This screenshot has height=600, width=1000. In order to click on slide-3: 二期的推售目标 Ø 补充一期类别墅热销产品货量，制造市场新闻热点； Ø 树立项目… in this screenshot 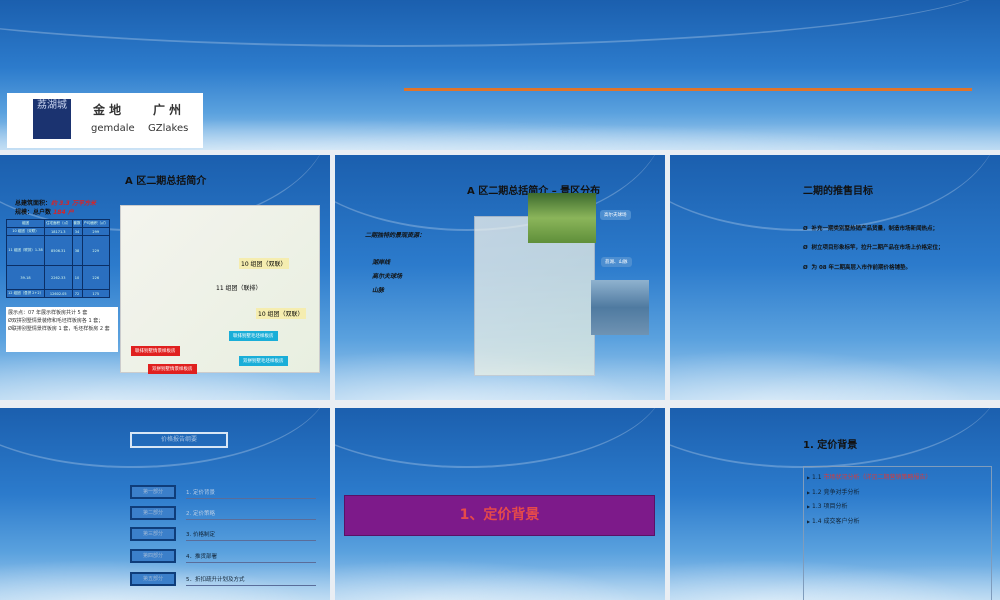, I will do `click(835, 277)`.